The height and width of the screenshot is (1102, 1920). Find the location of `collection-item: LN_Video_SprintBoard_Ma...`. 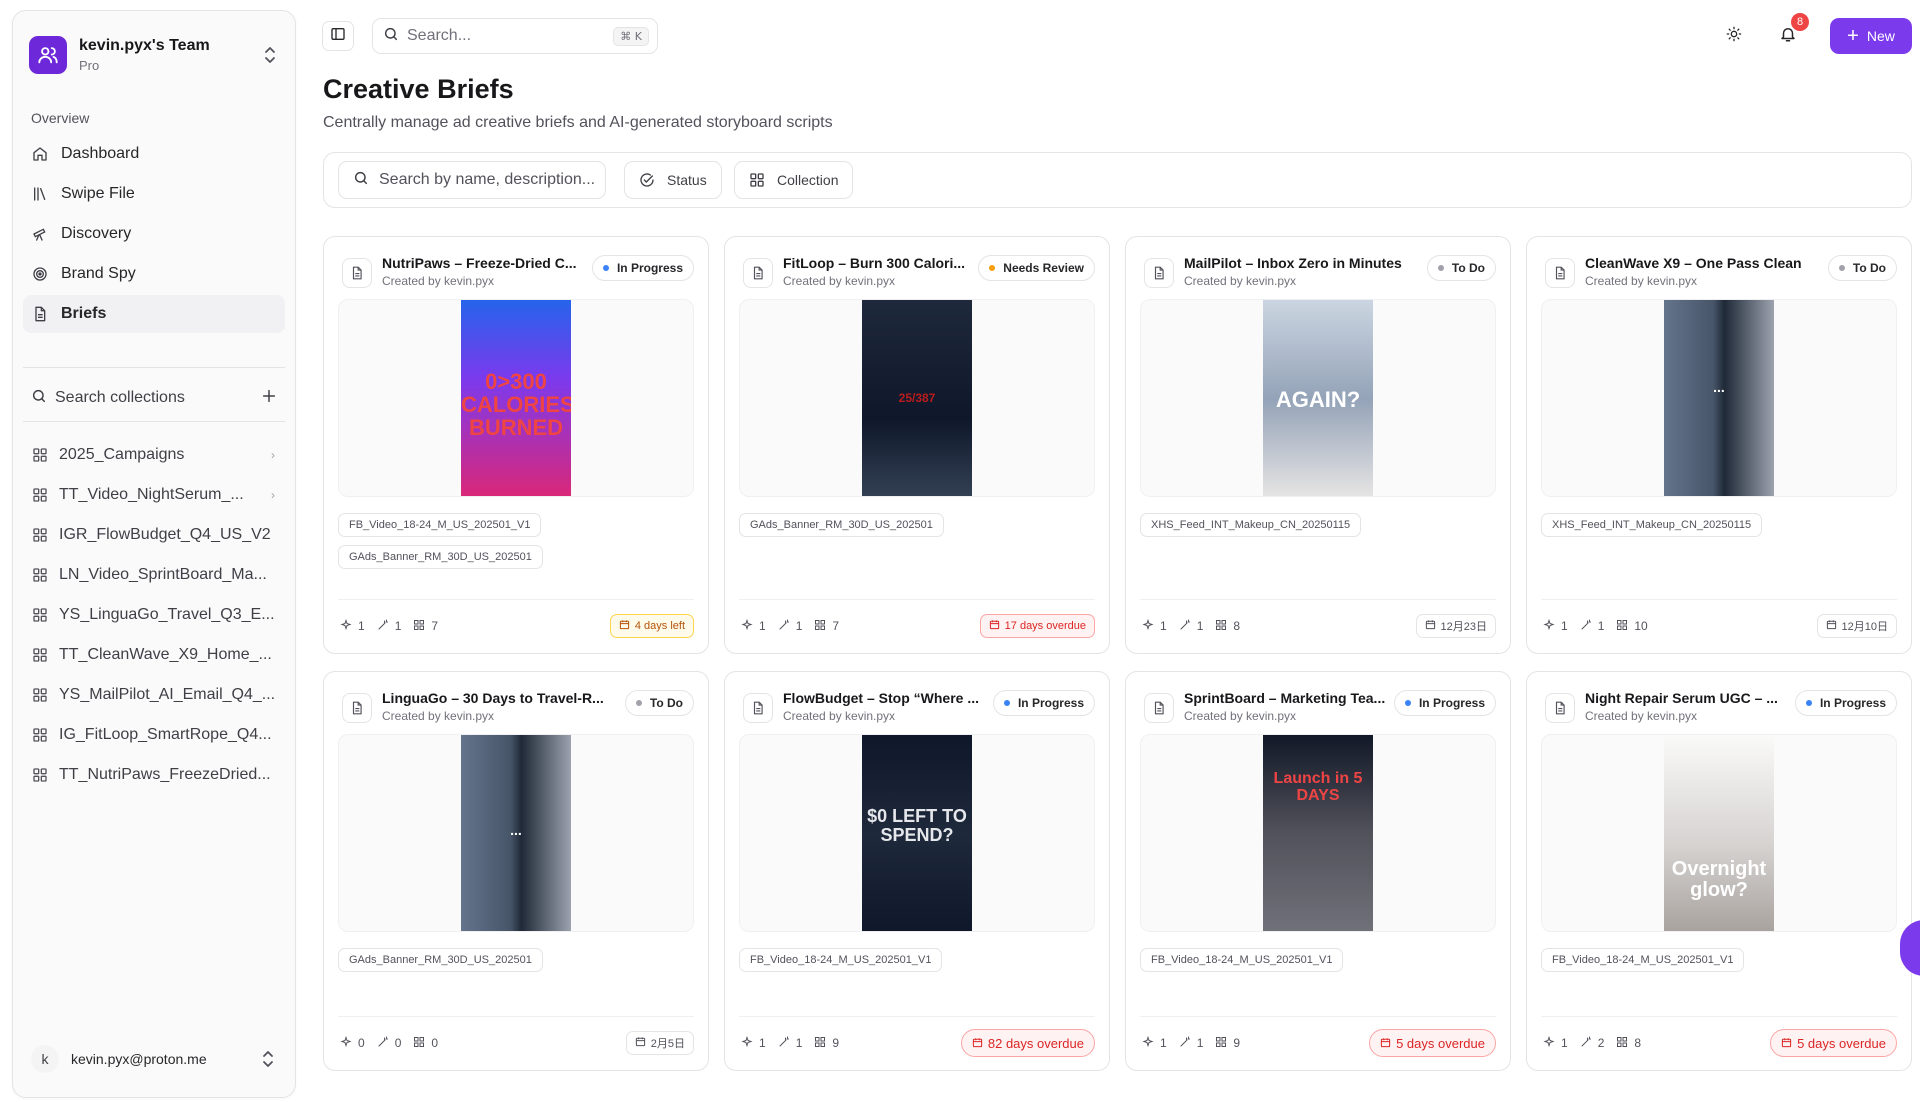

collection-item: LN_Video_SprintBoard_Ma... is located at coordinates (154, 575).